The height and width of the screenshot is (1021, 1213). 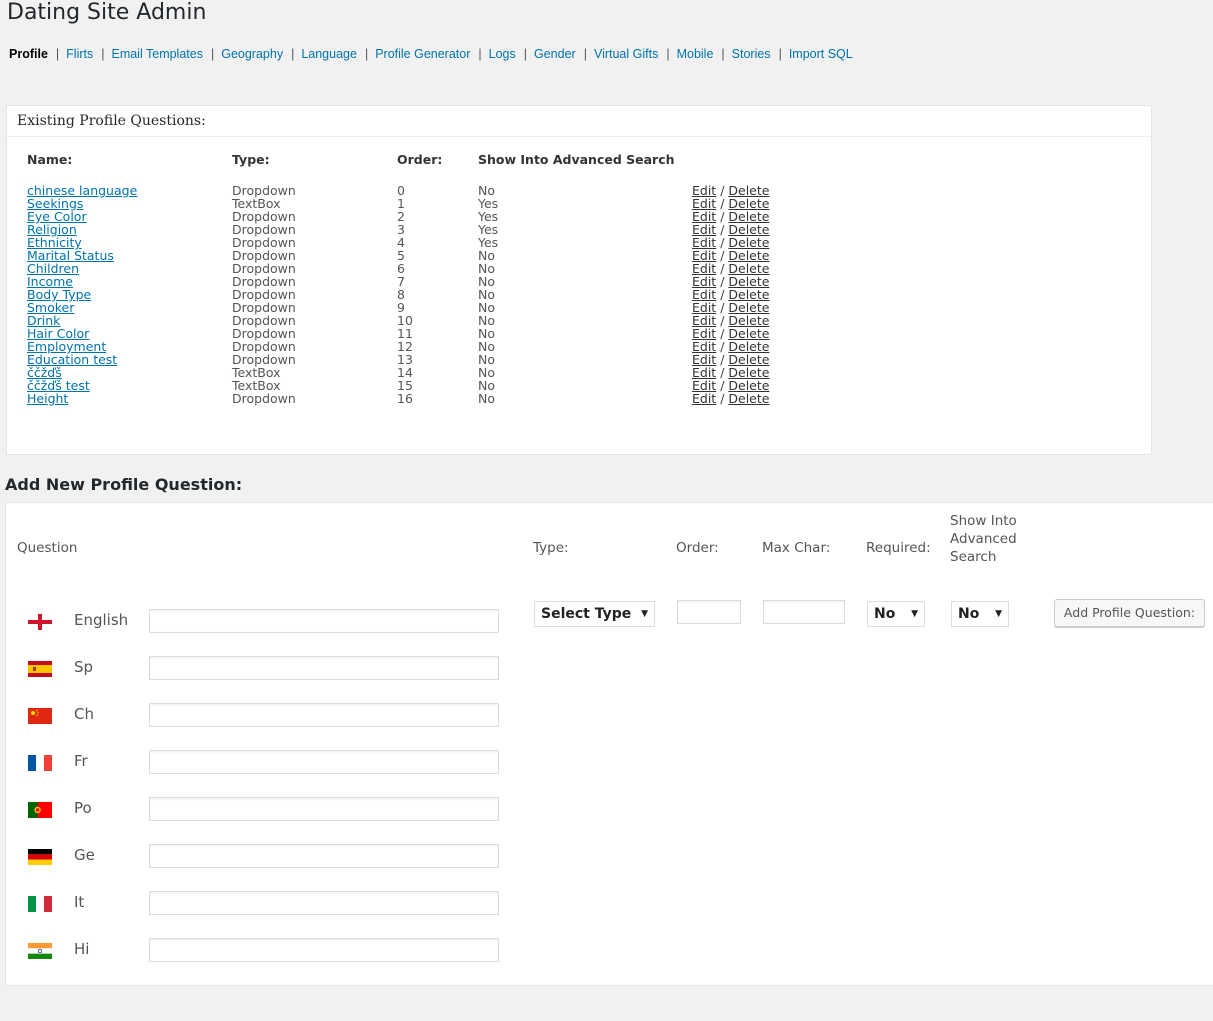 What do you see at coordinates (748, 398) in the screenshot?
I see `delete-link: Delete` at bounding box center [748, 398].